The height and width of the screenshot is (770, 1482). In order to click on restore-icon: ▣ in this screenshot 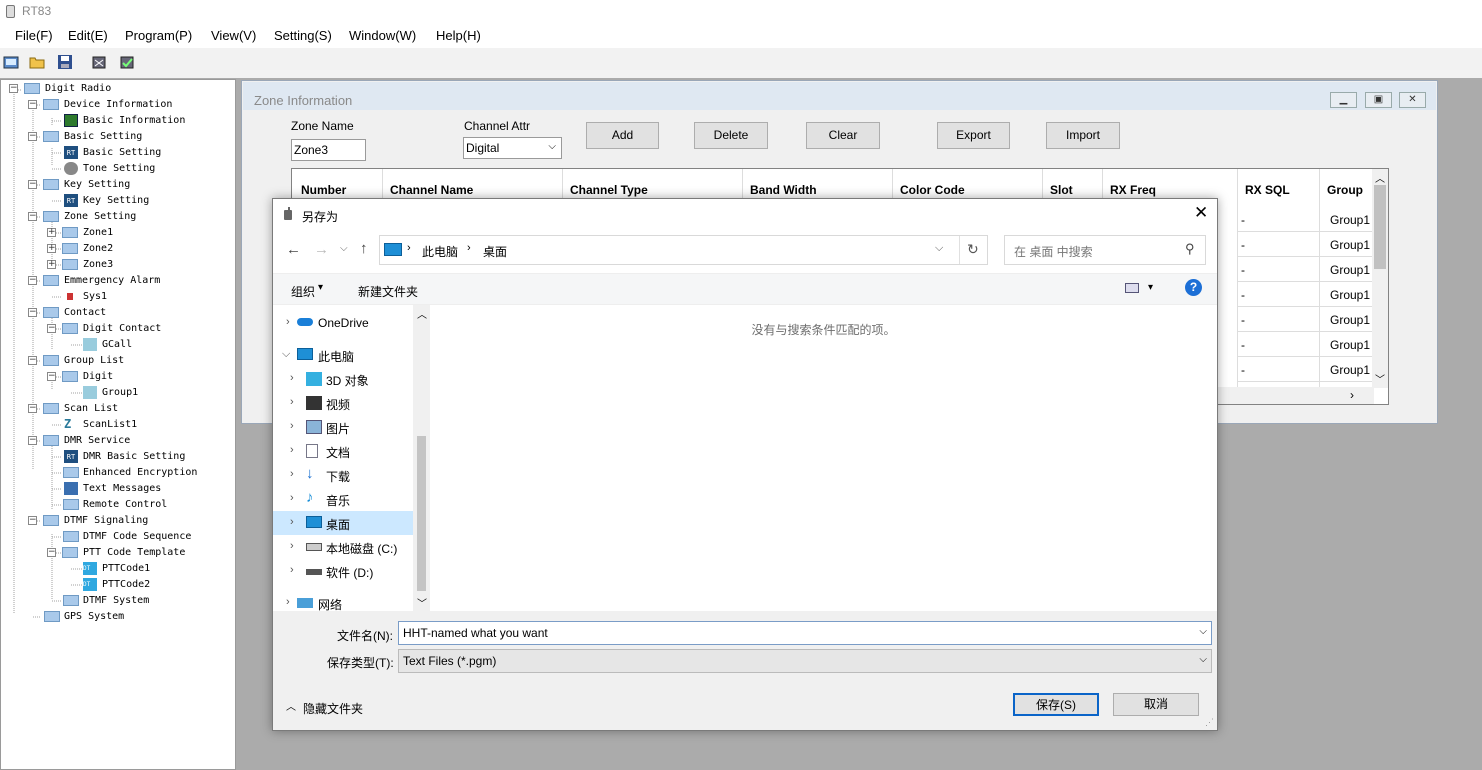, I will do `click(1378, 100)`.